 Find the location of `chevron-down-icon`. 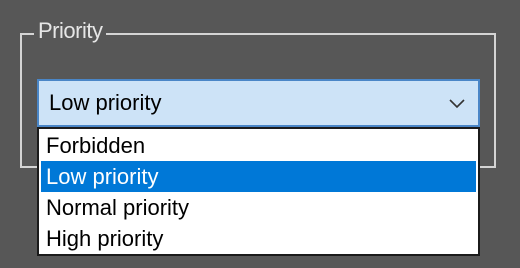

chevron-down-icon is located at coordinates (457, 103).